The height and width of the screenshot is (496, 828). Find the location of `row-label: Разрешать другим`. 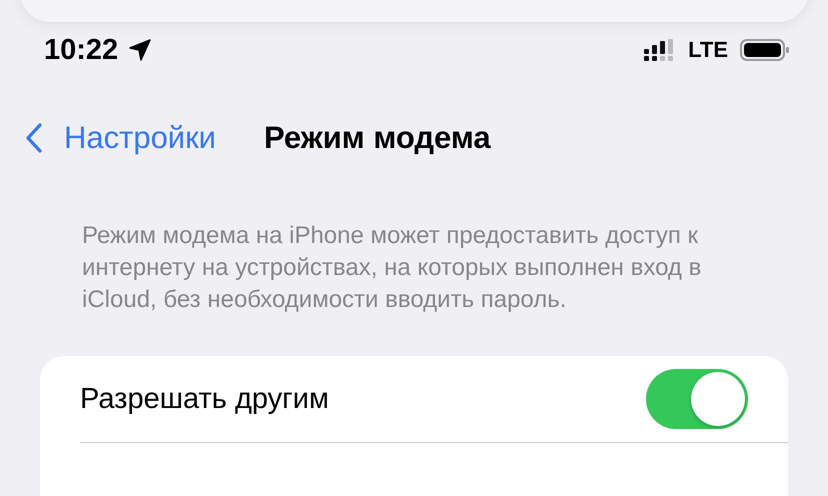

row-label: Разрешать другим is located at coordinates (205, 399).